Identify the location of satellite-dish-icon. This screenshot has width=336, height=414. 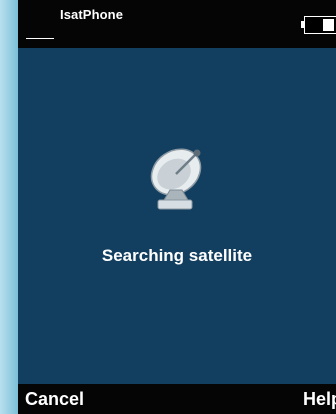
(176, 179).